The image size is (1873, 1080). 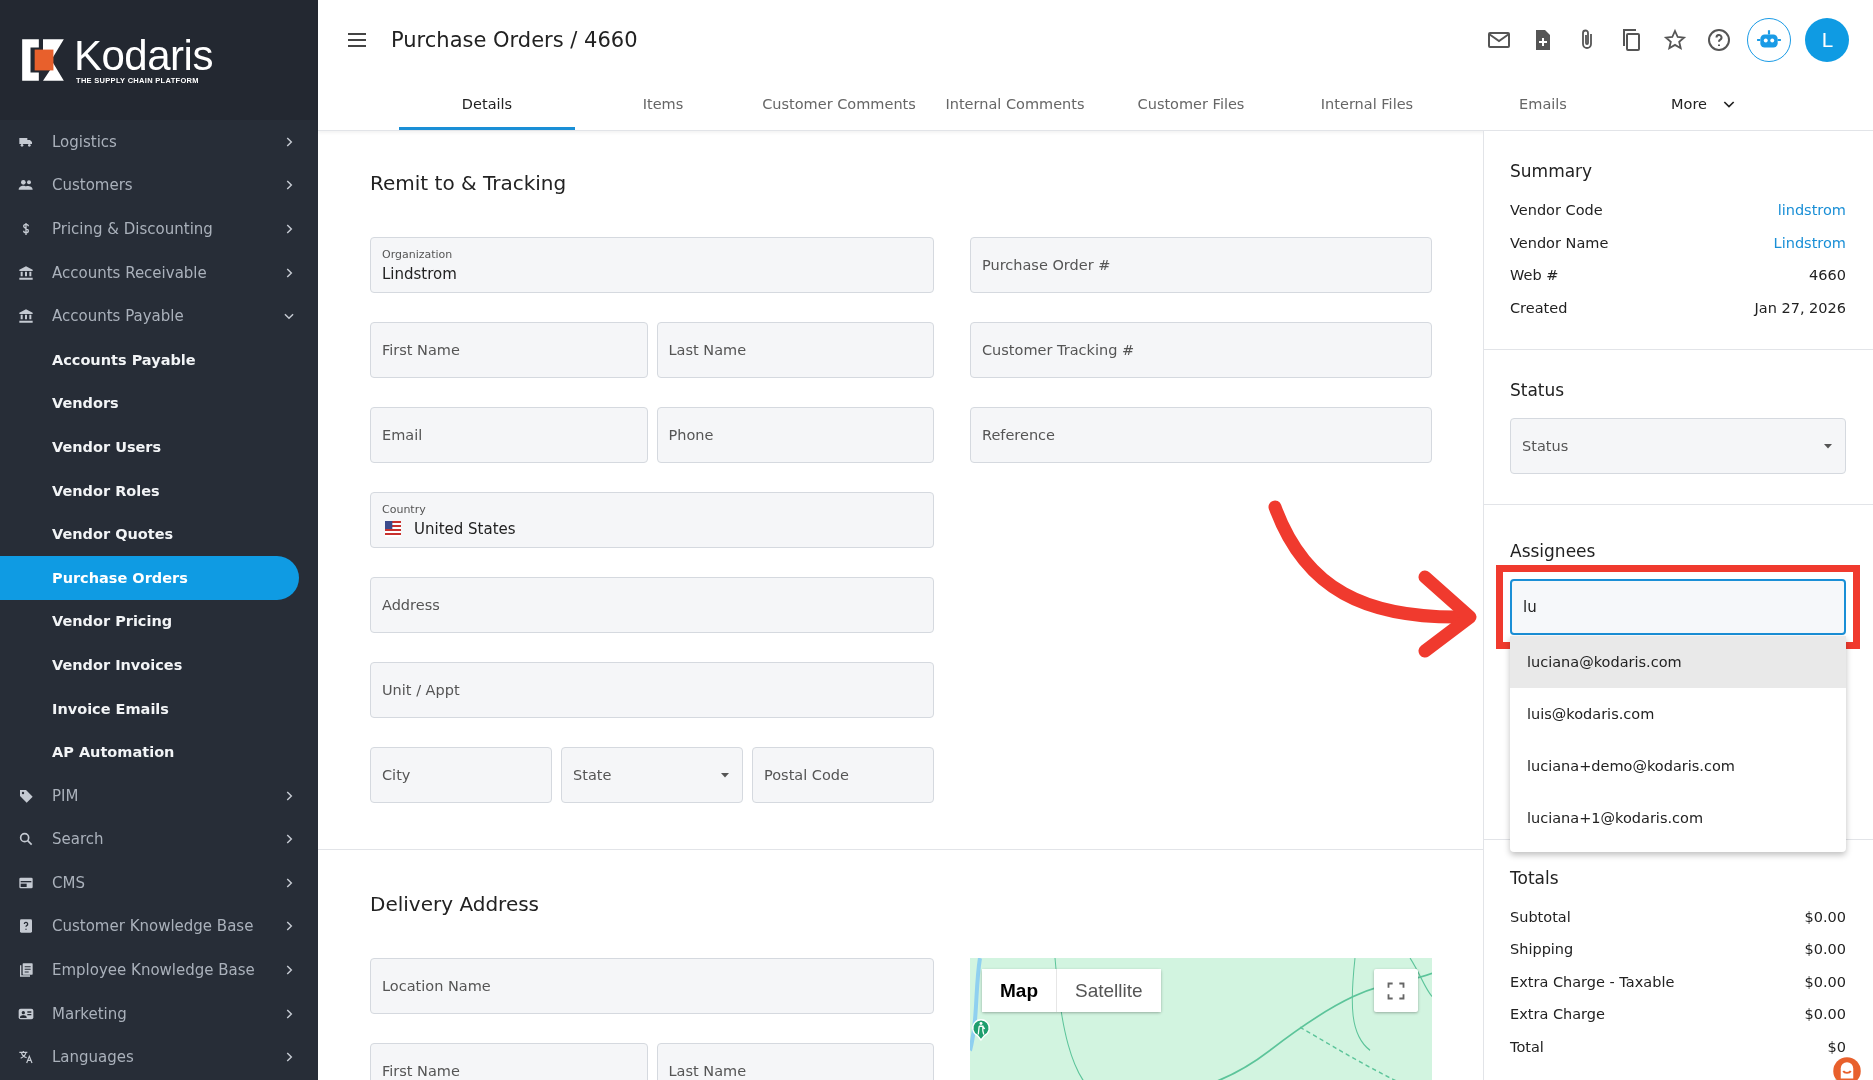 What do you see at coordinates (149, 447) in the screenshot?
I see `sidebar-item: Vendor Users` at bounding box center [149, 447].